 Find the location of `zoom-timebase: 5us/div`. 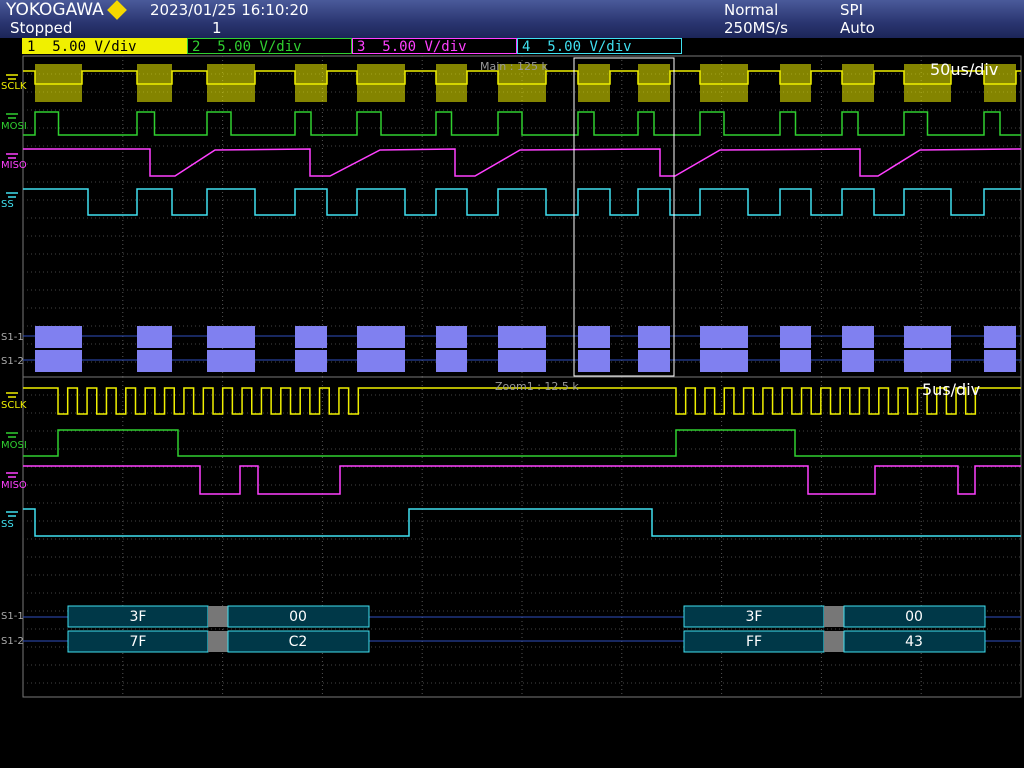

zoom-timebase: 5us/div is located at coordinates (951, 389).